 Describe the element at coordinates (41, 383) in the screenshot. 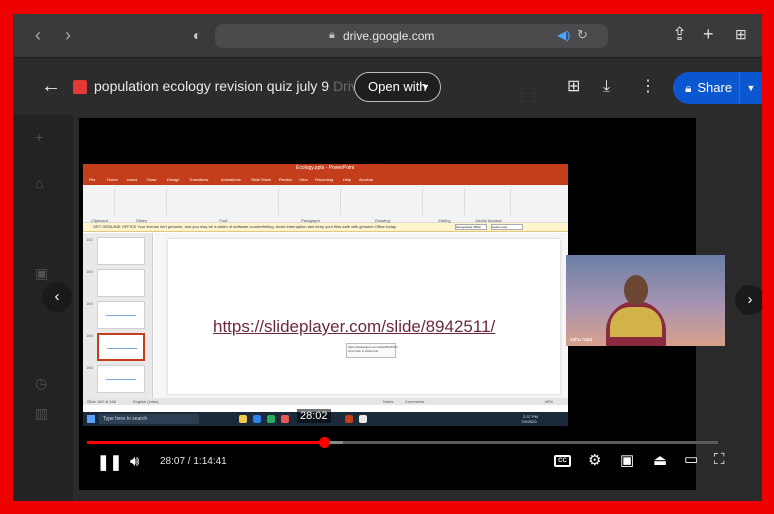

I see `clock-icon: ◷` at that location.